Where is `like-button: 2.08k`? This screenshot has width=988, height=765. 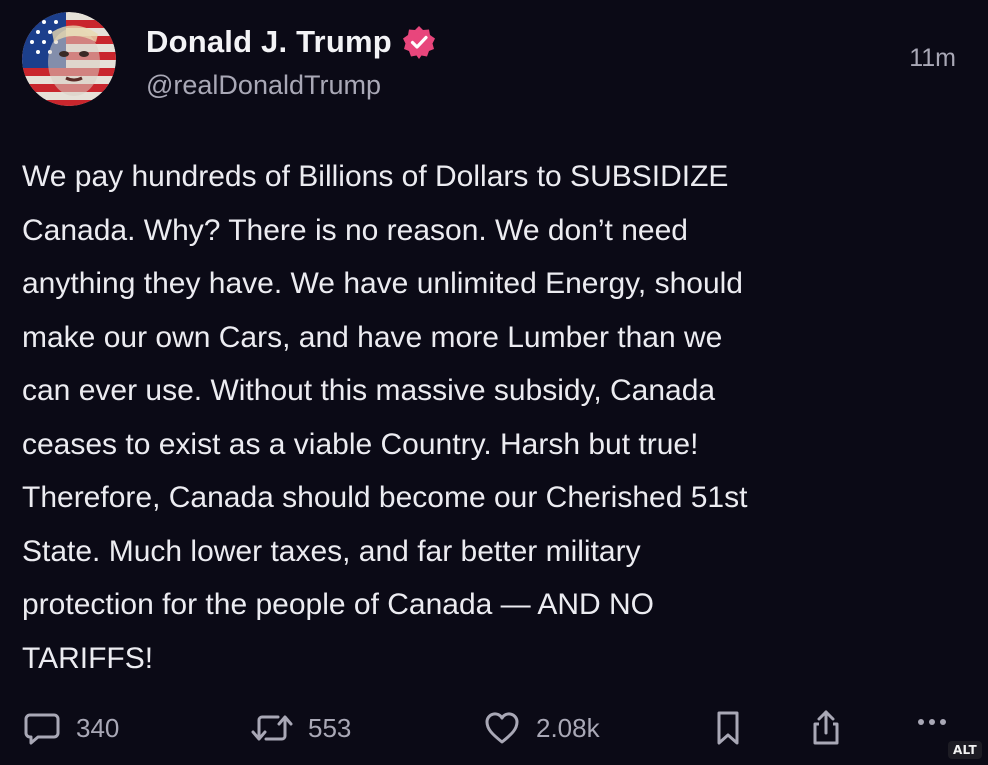 like-button: 2.08k is located at coordinates (541, 728).